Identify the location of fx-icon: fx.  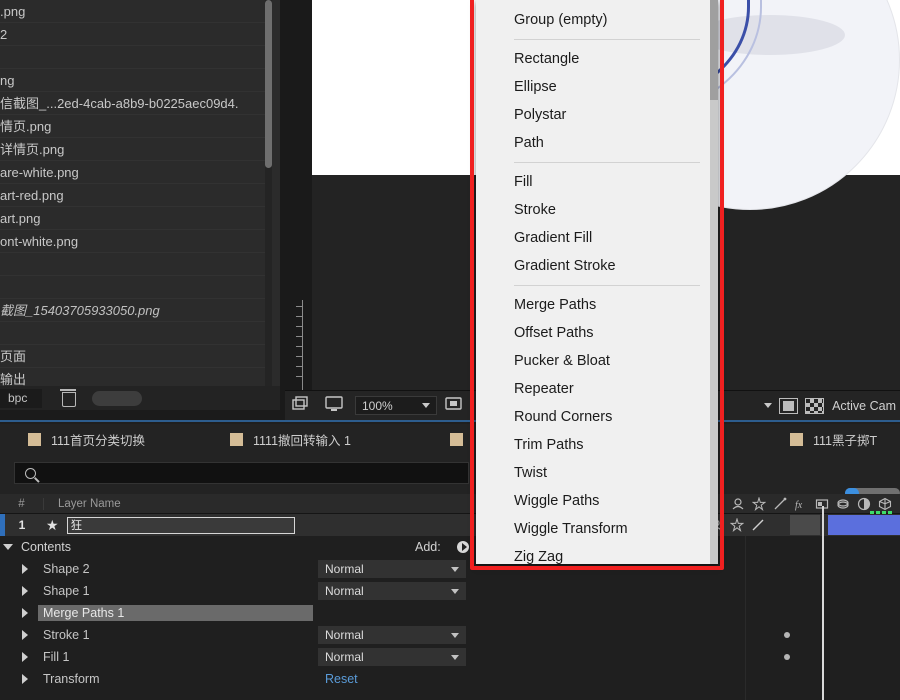
(801, 504).